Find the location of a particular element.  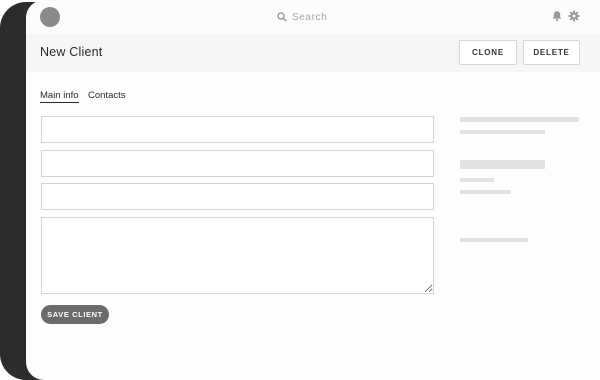

gear-icon is located at coordinates (574, 16).